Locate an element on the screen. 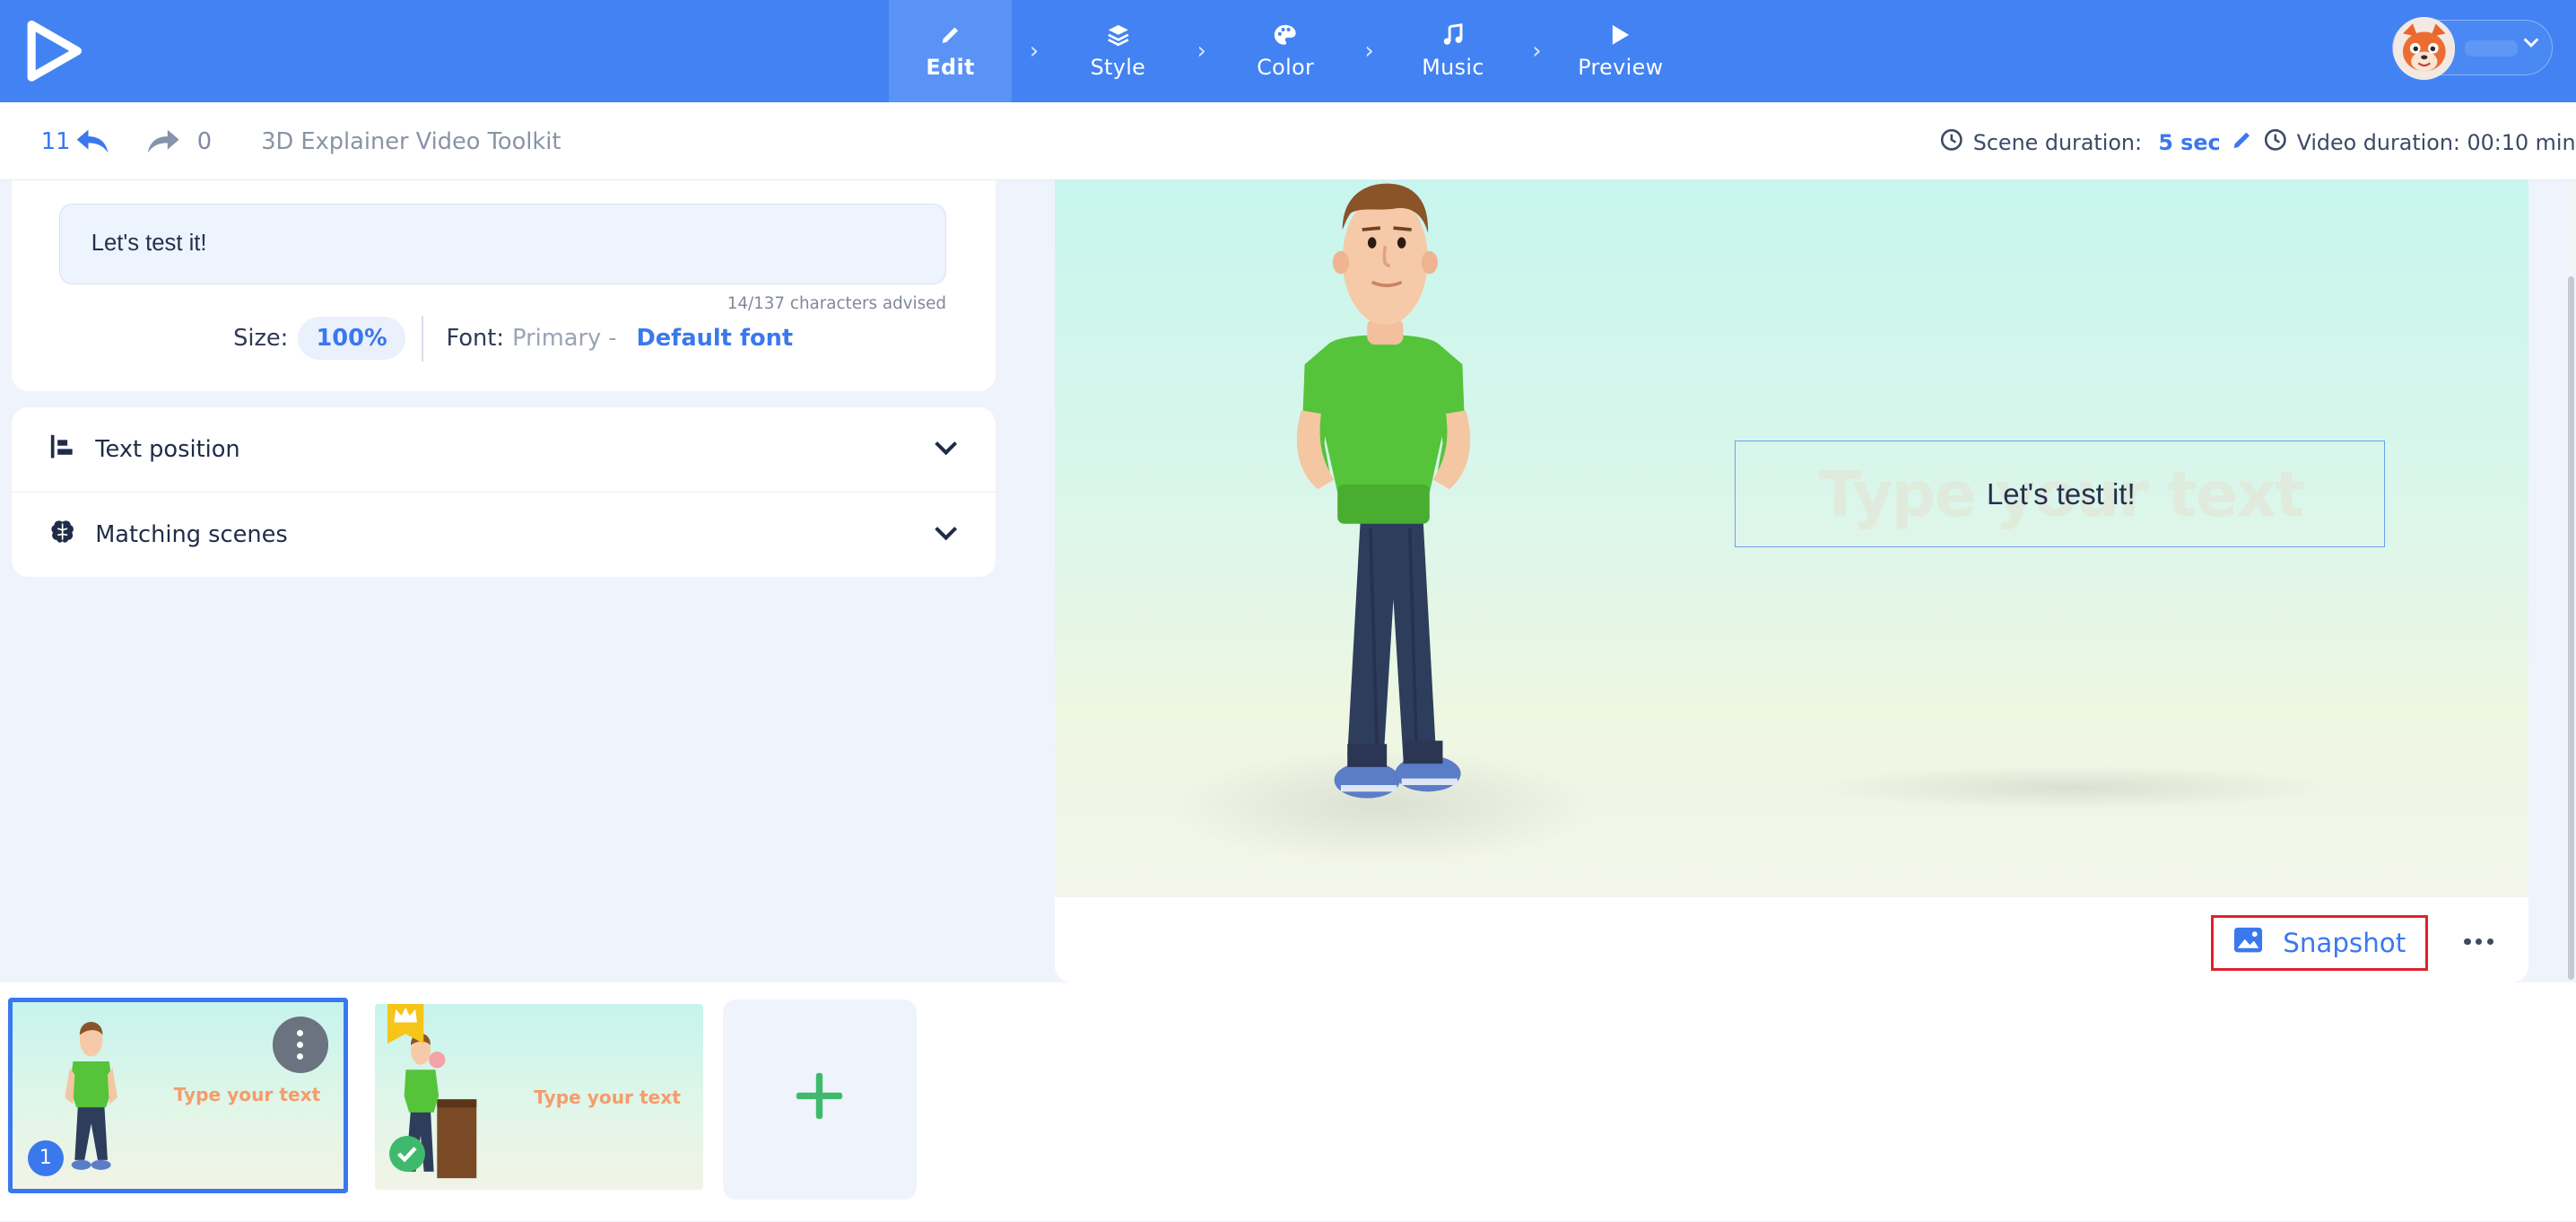 This screenshot has width=2576, height=1222. size-selector: 100% is located at coordinates (351, 339).